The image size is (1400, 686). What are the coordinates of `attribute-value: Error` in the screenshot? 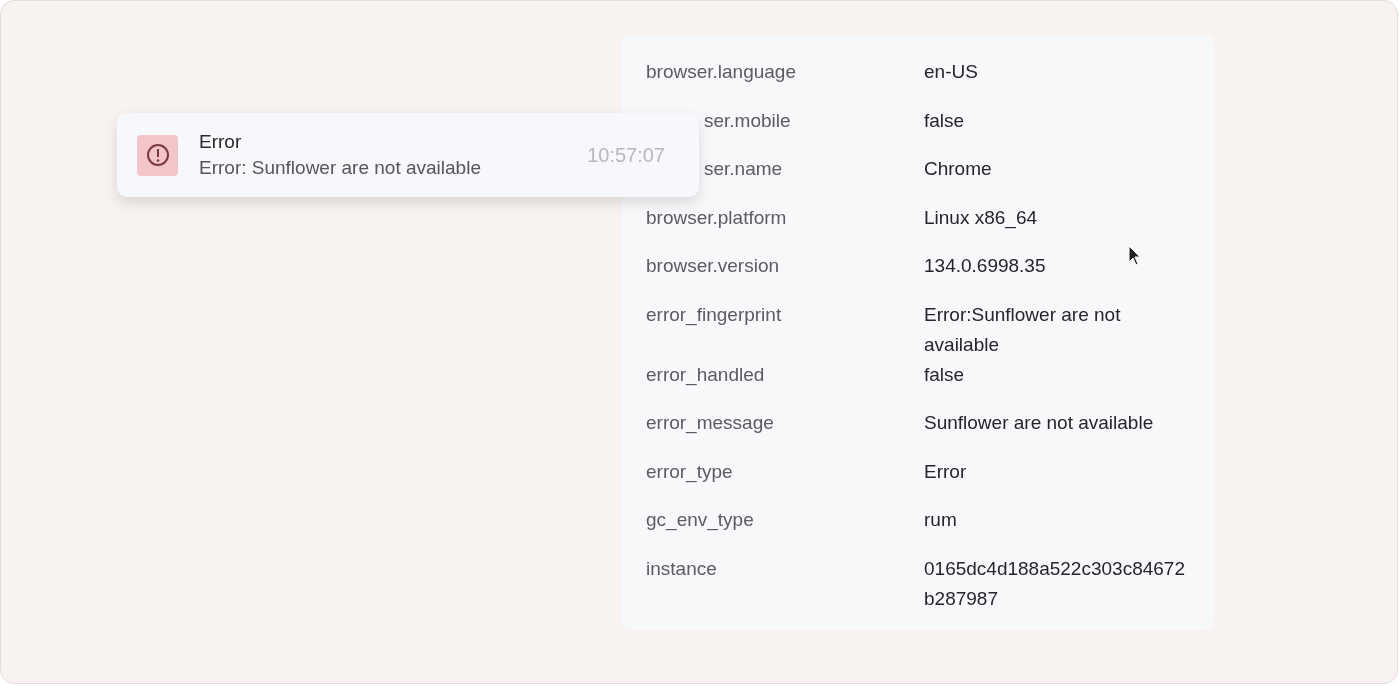 It's located at (945, 471).